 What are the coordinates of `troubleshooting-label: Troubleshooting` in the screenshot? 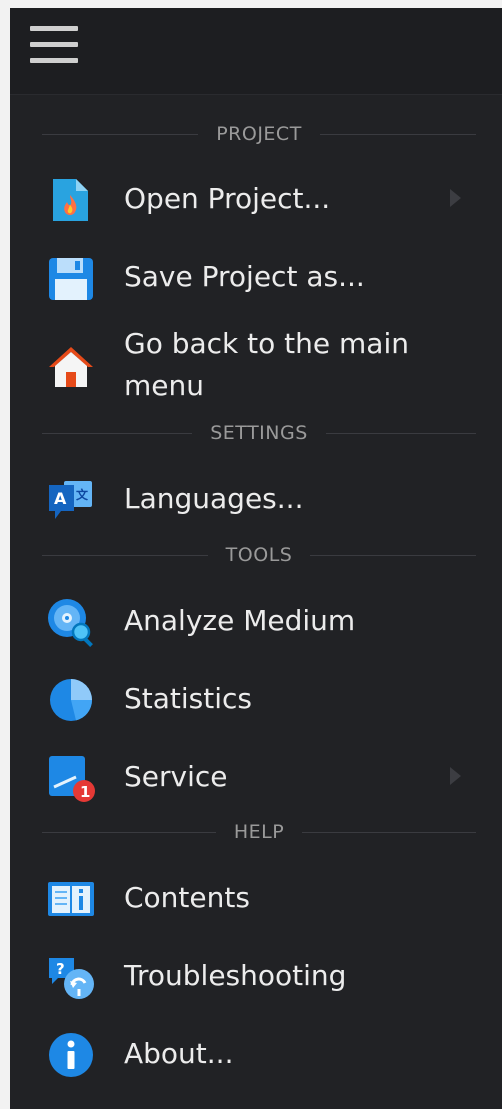 It's located at (235, 975).